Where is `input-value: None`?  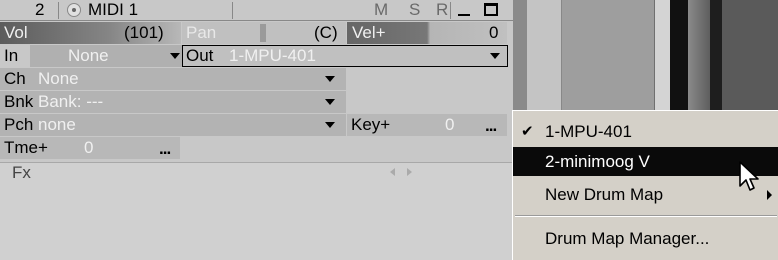 input-value: None is located at coordinates (88, 55).